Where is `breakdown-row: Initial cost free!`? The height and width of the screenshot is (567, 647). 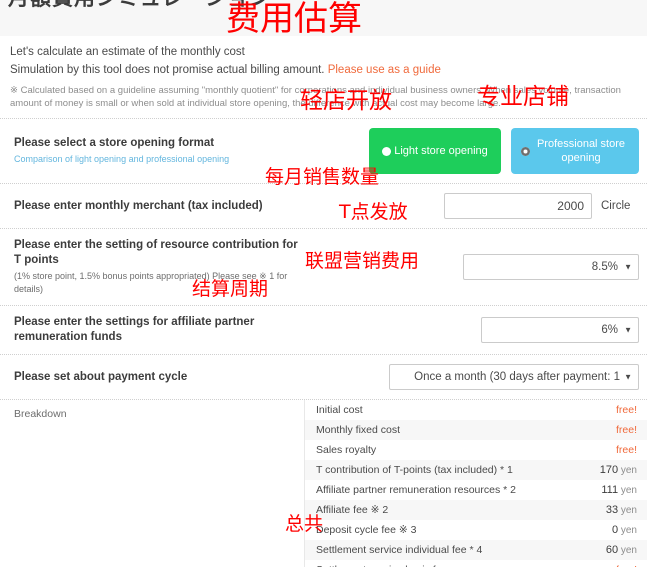
breakdown-row: Initial cost free! is located at coordinates (476, 410).